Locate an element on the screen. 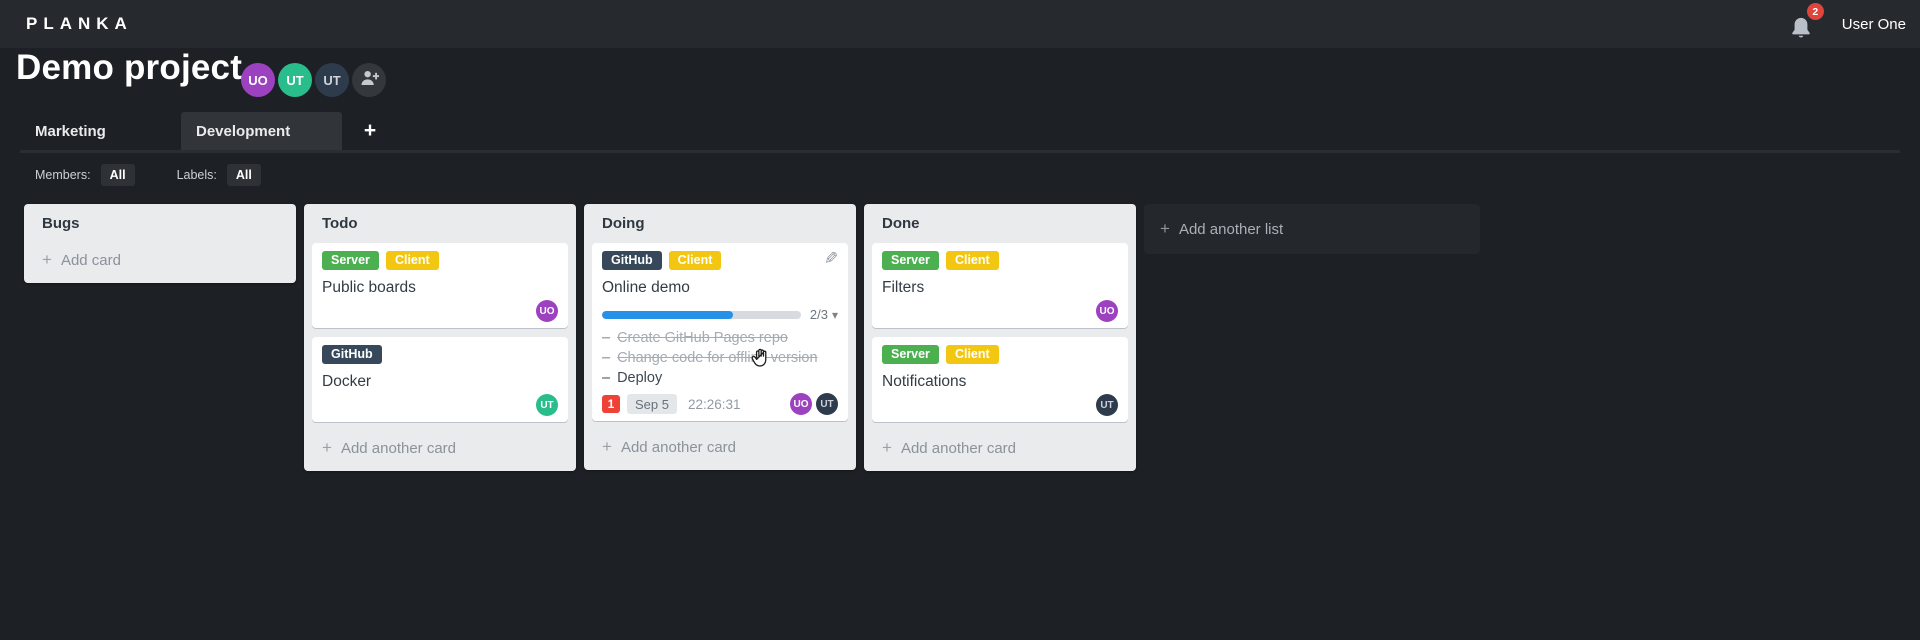  card-footer: 1 Sep 5 22:26:31 UO UT is located at coordinates (720, 404).